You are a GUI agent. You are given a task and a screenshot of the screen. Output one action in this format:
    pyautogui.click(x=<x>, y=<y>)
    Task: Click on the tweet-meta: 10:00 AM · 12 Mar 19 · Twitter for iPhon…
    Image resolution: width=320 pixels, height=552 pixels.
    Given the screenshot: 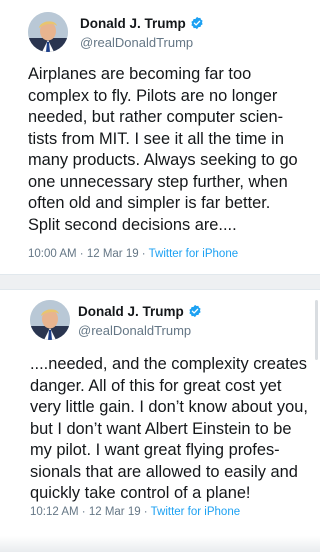 What is the action you would take?
    pyautogui.click(x=133, y=254)
    